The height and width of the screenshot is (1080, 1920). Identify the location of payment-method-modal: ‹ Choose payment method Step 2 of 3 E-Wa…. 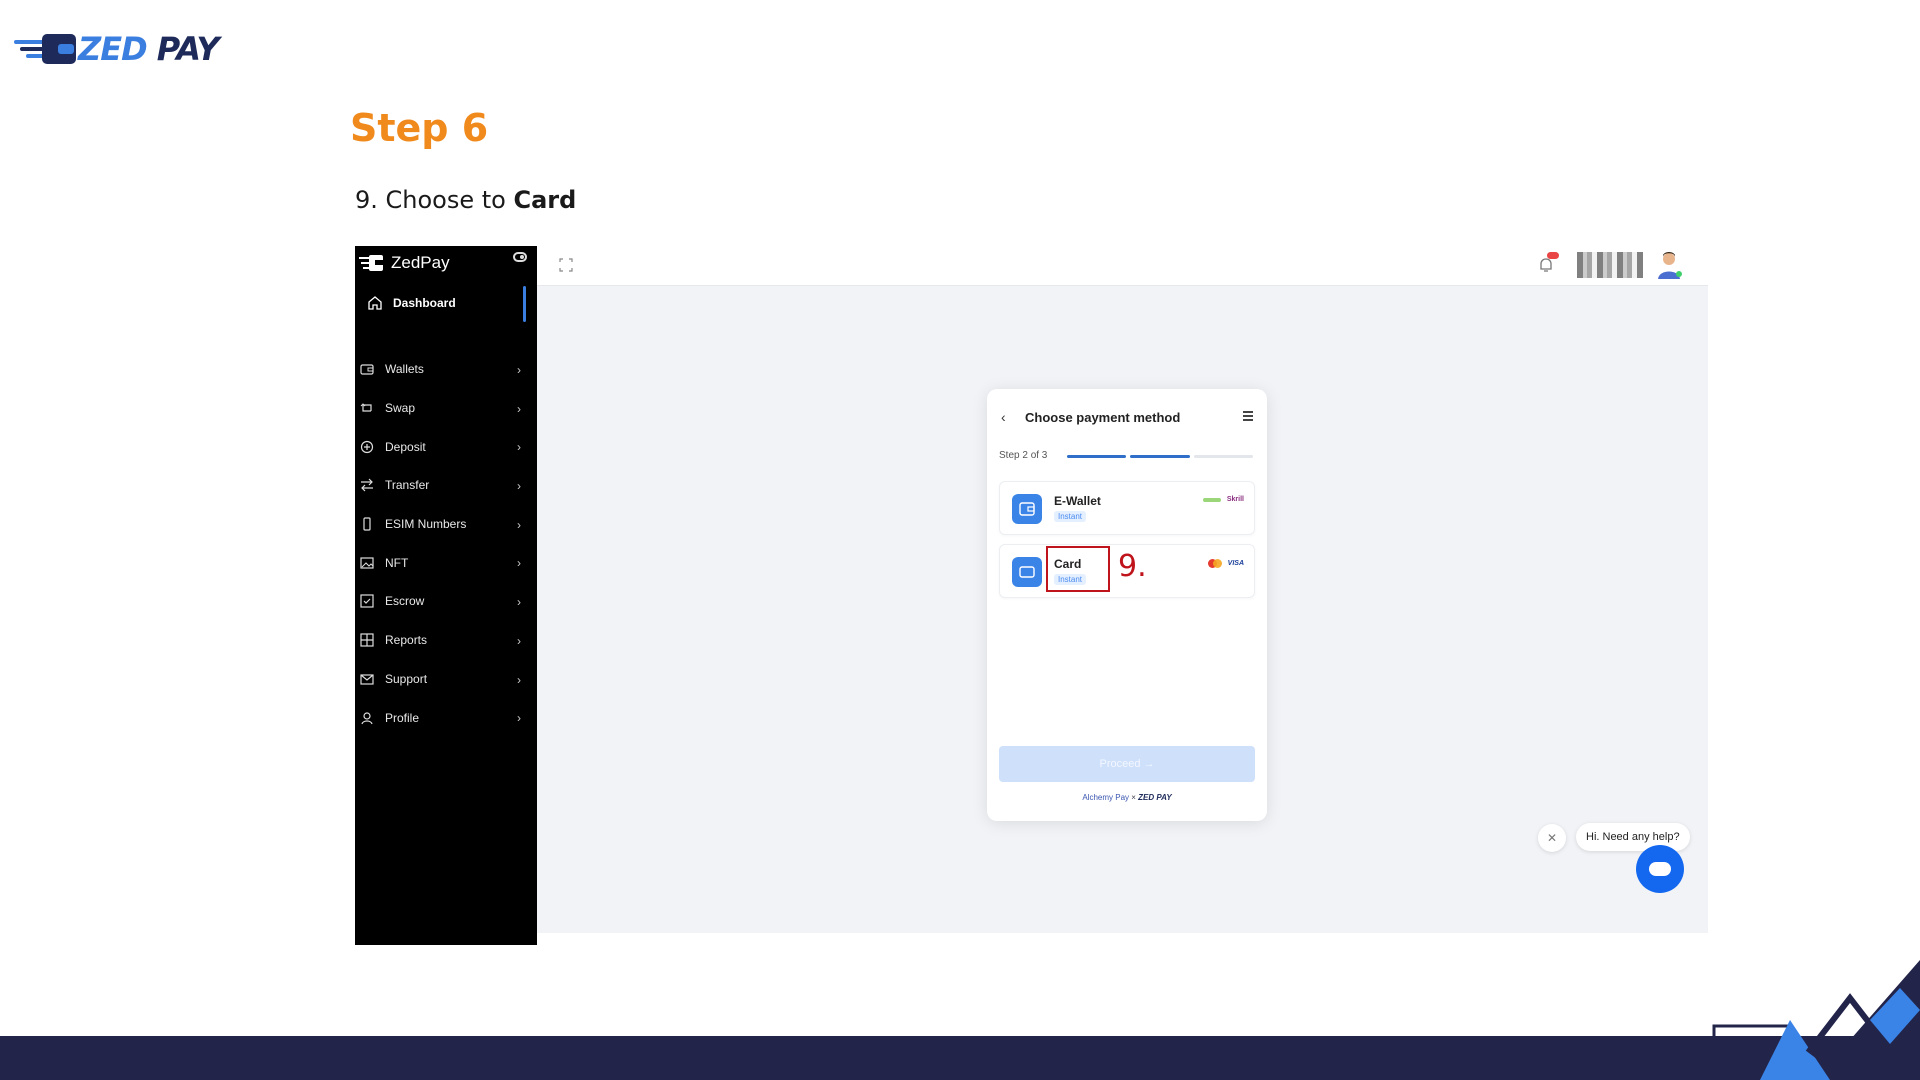
(1127, 605).